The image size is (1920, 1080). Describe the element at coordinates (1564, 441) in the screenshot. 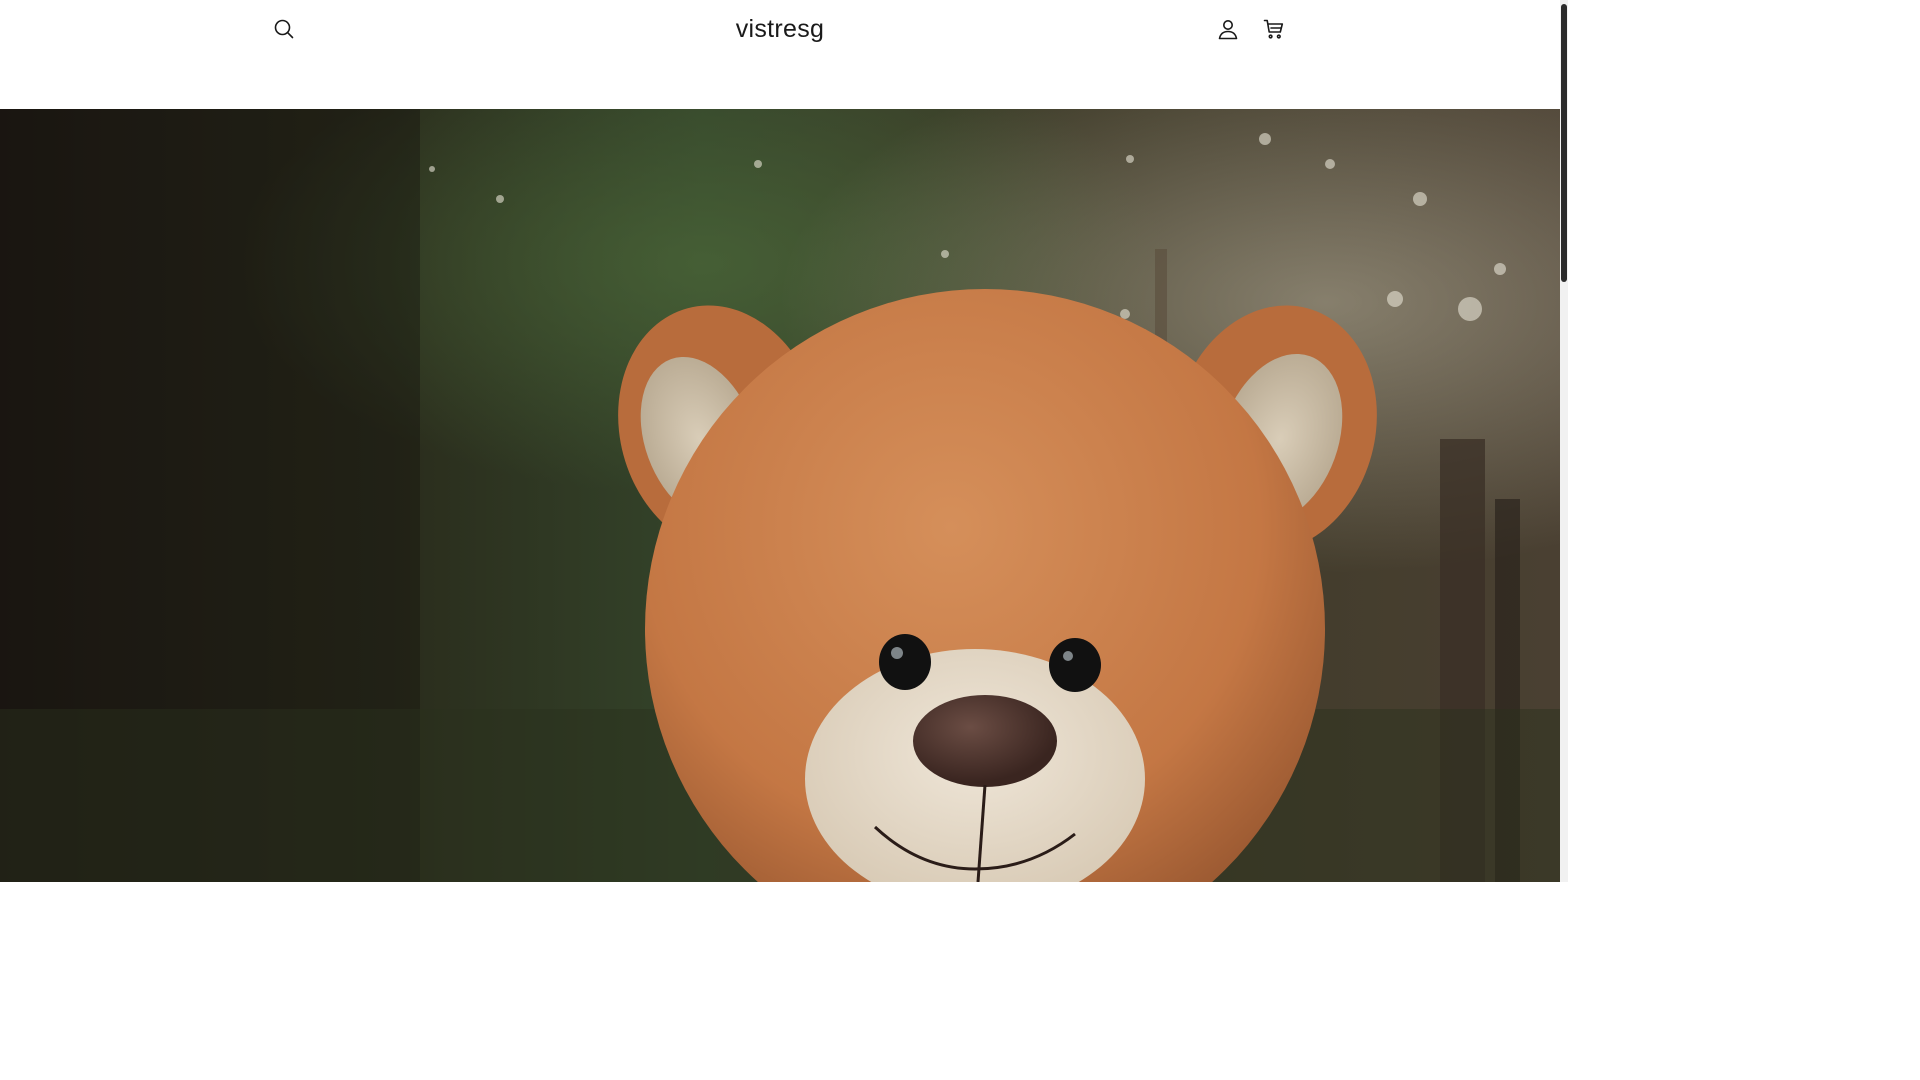

I see `scrollbar` at that location.